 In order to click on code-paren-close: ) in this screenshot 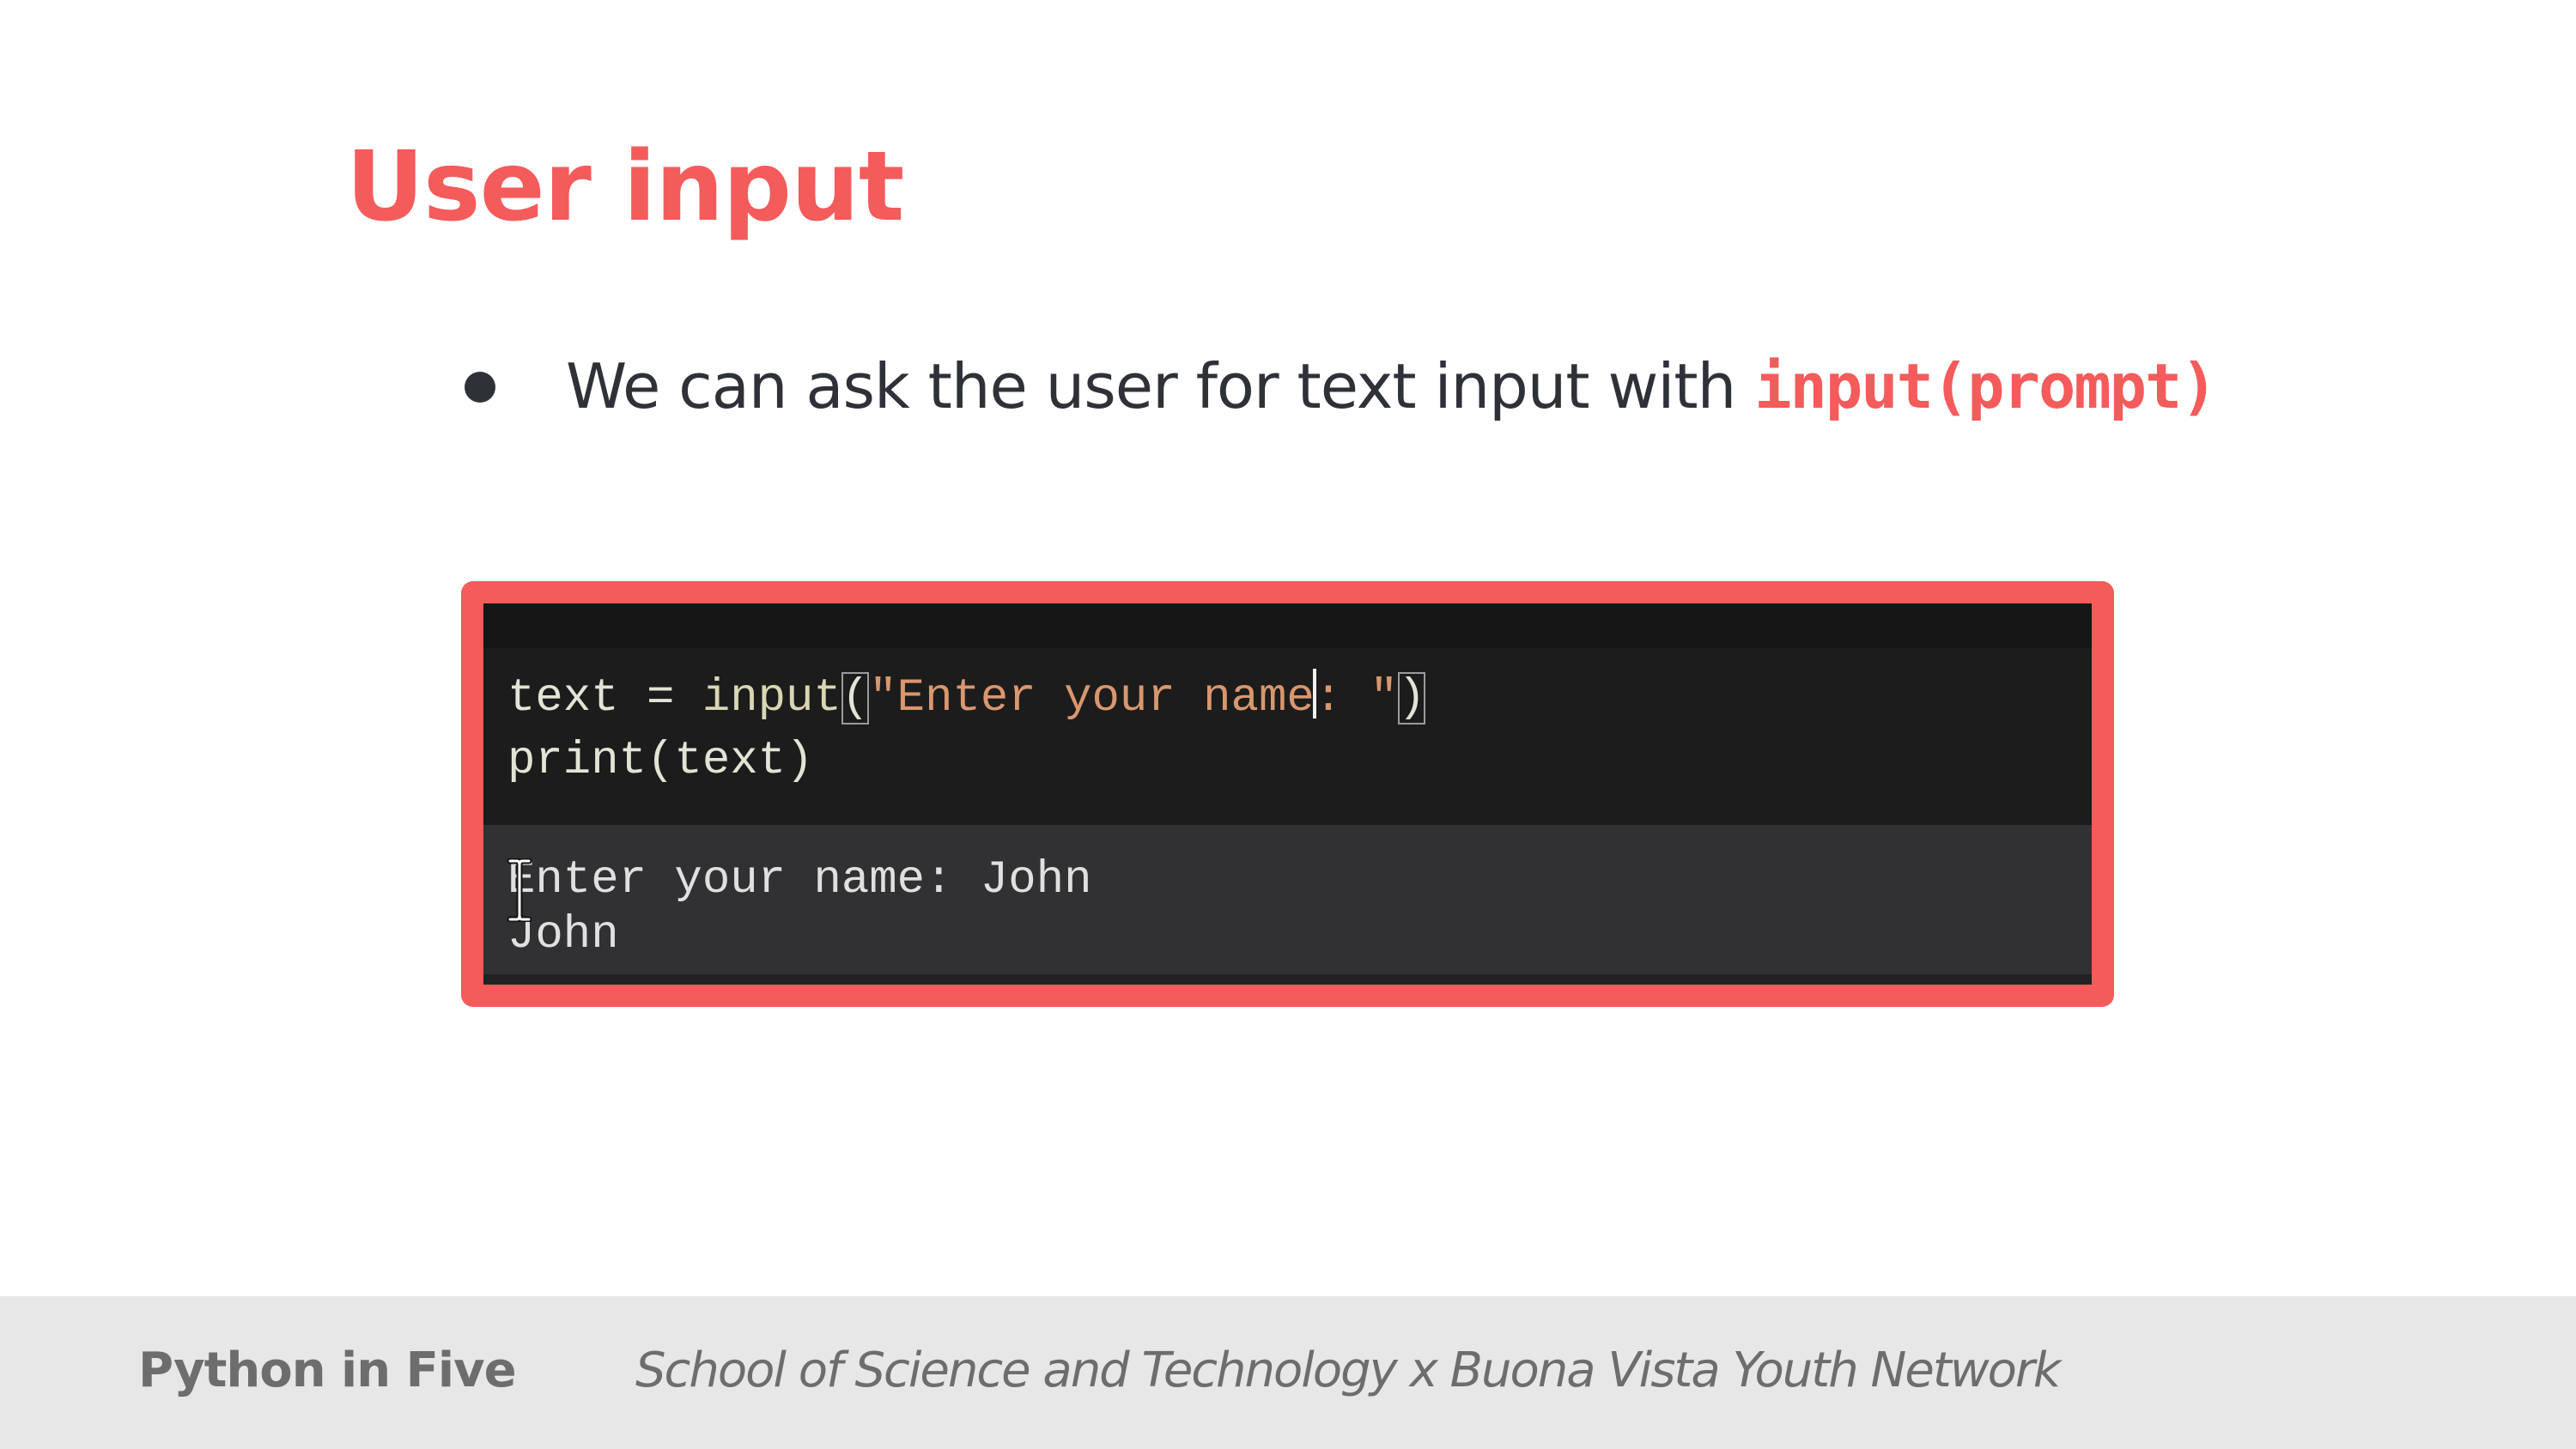, I will do `click(1411, 698)`.